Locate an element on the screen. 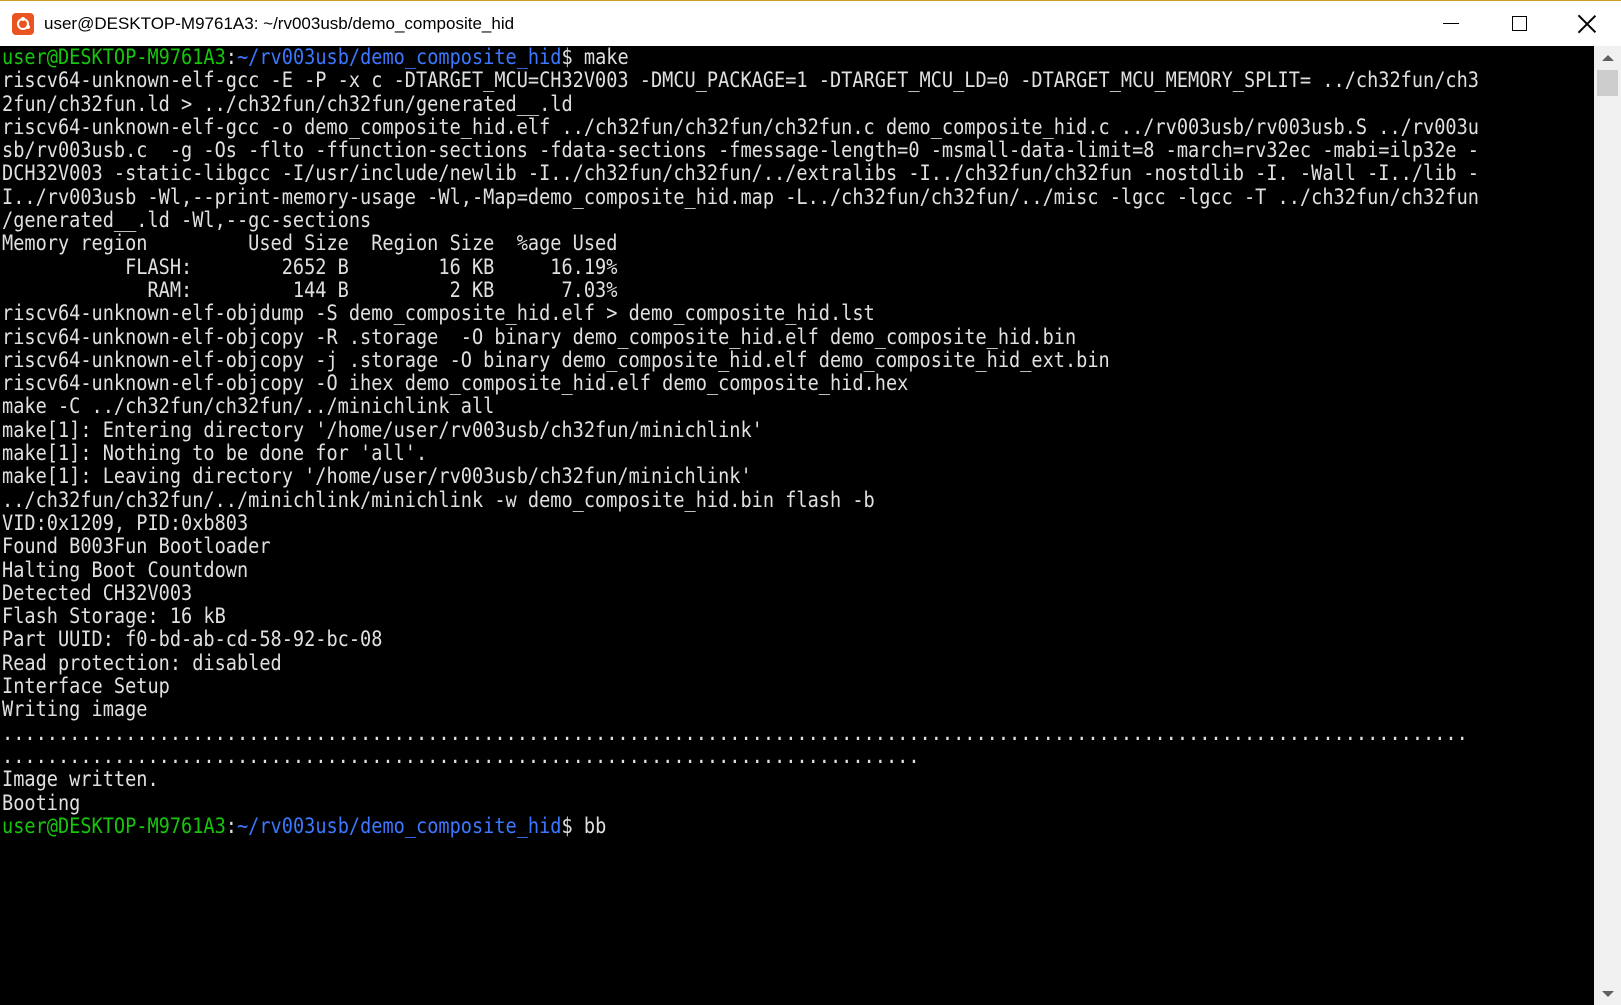 Image resolution: width=1621 pixels, height=1005 pixels. output-line: FLASH: 2652 B 16 KB 16.19% is located at coordinates (310, 266).